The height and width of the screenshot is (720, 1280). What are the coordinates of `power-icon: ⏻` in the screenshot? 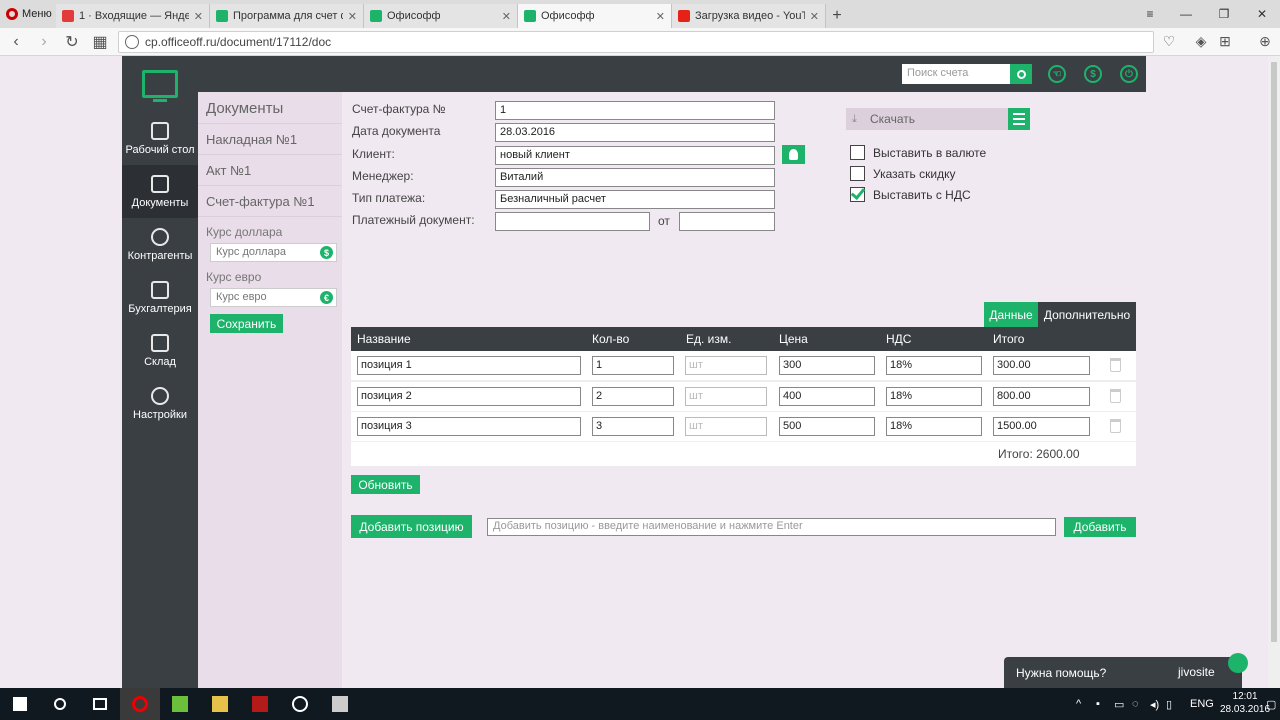 It's located at (1129, 74).